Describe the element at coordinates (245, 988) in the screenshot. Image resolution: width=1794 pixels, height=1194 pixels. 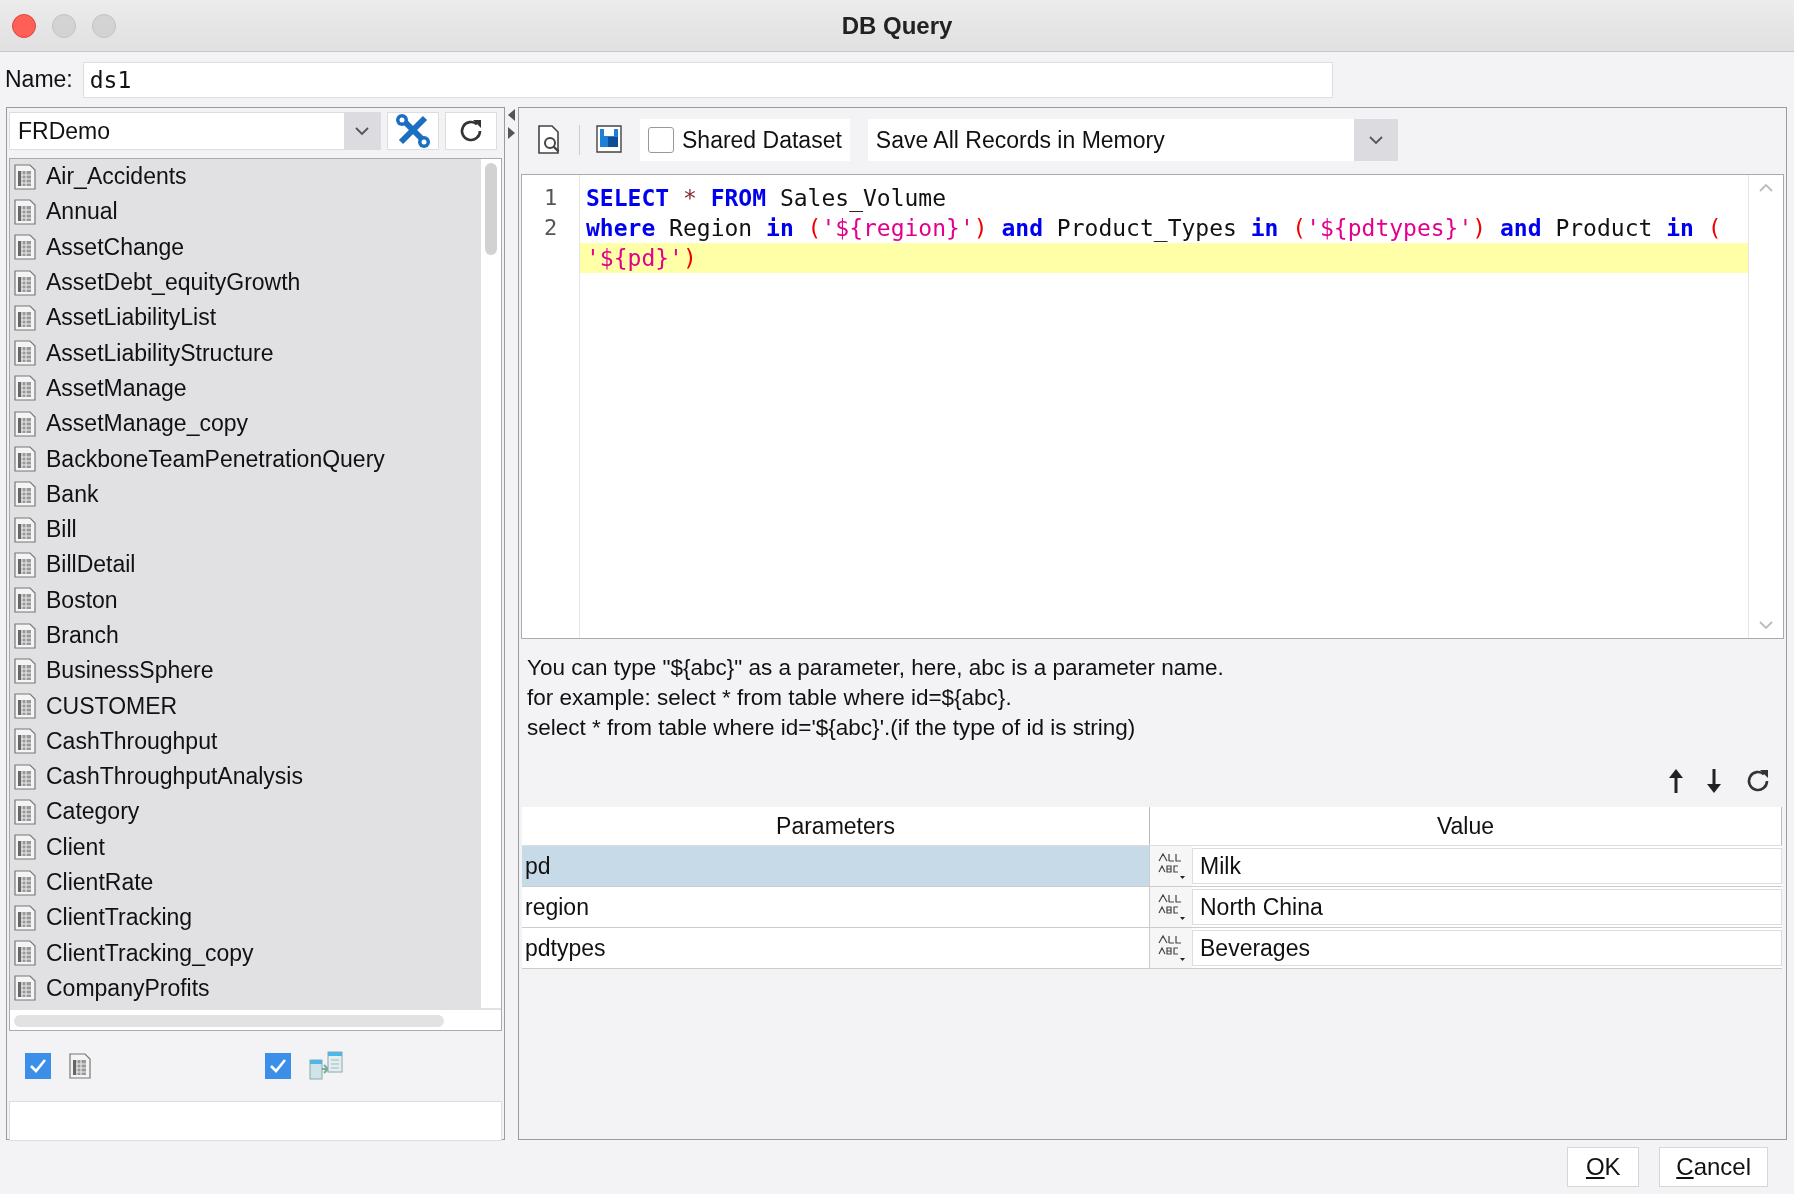
I see `table-item: CompanyProfits` at that location.